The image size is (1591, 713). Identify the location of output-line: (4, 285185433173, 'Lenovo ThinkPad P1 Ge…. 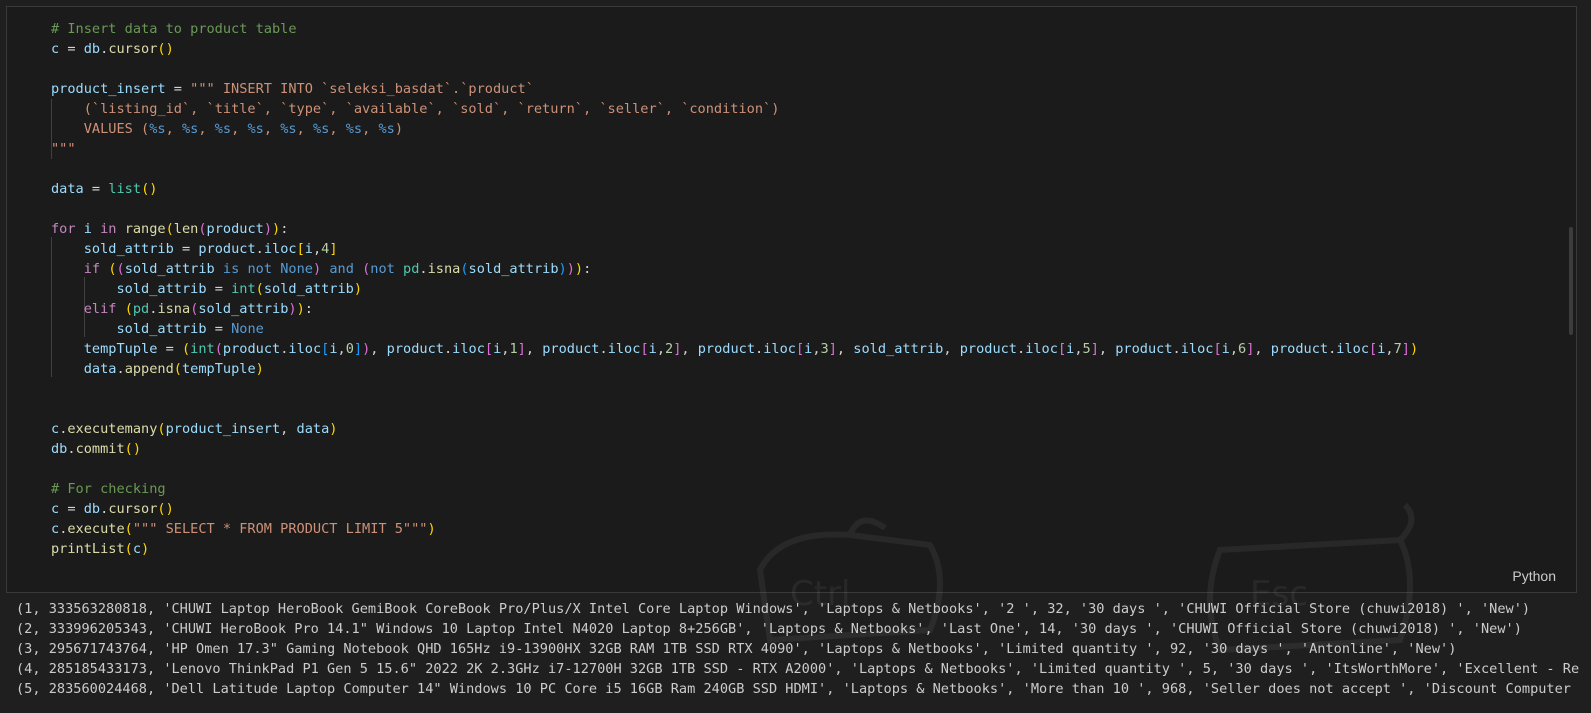
(797, 669).